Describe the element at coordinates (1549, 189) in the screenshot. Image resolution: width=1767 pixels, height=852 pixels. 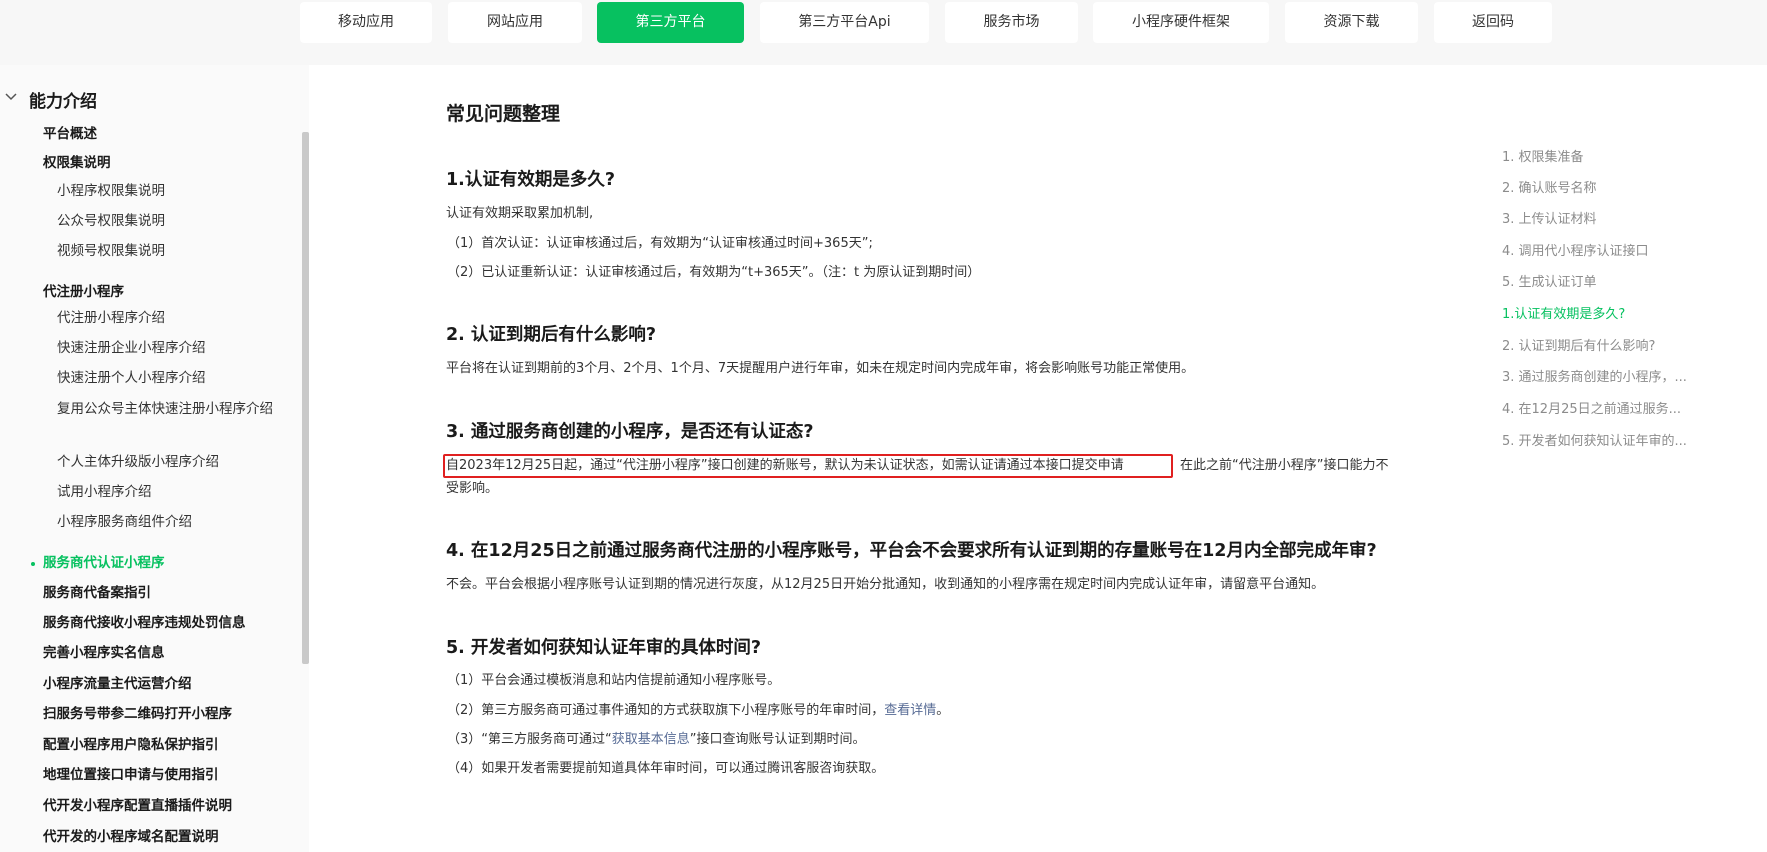
I see `toc-item-confirm-name: 2. 确认账号名称` at that location.